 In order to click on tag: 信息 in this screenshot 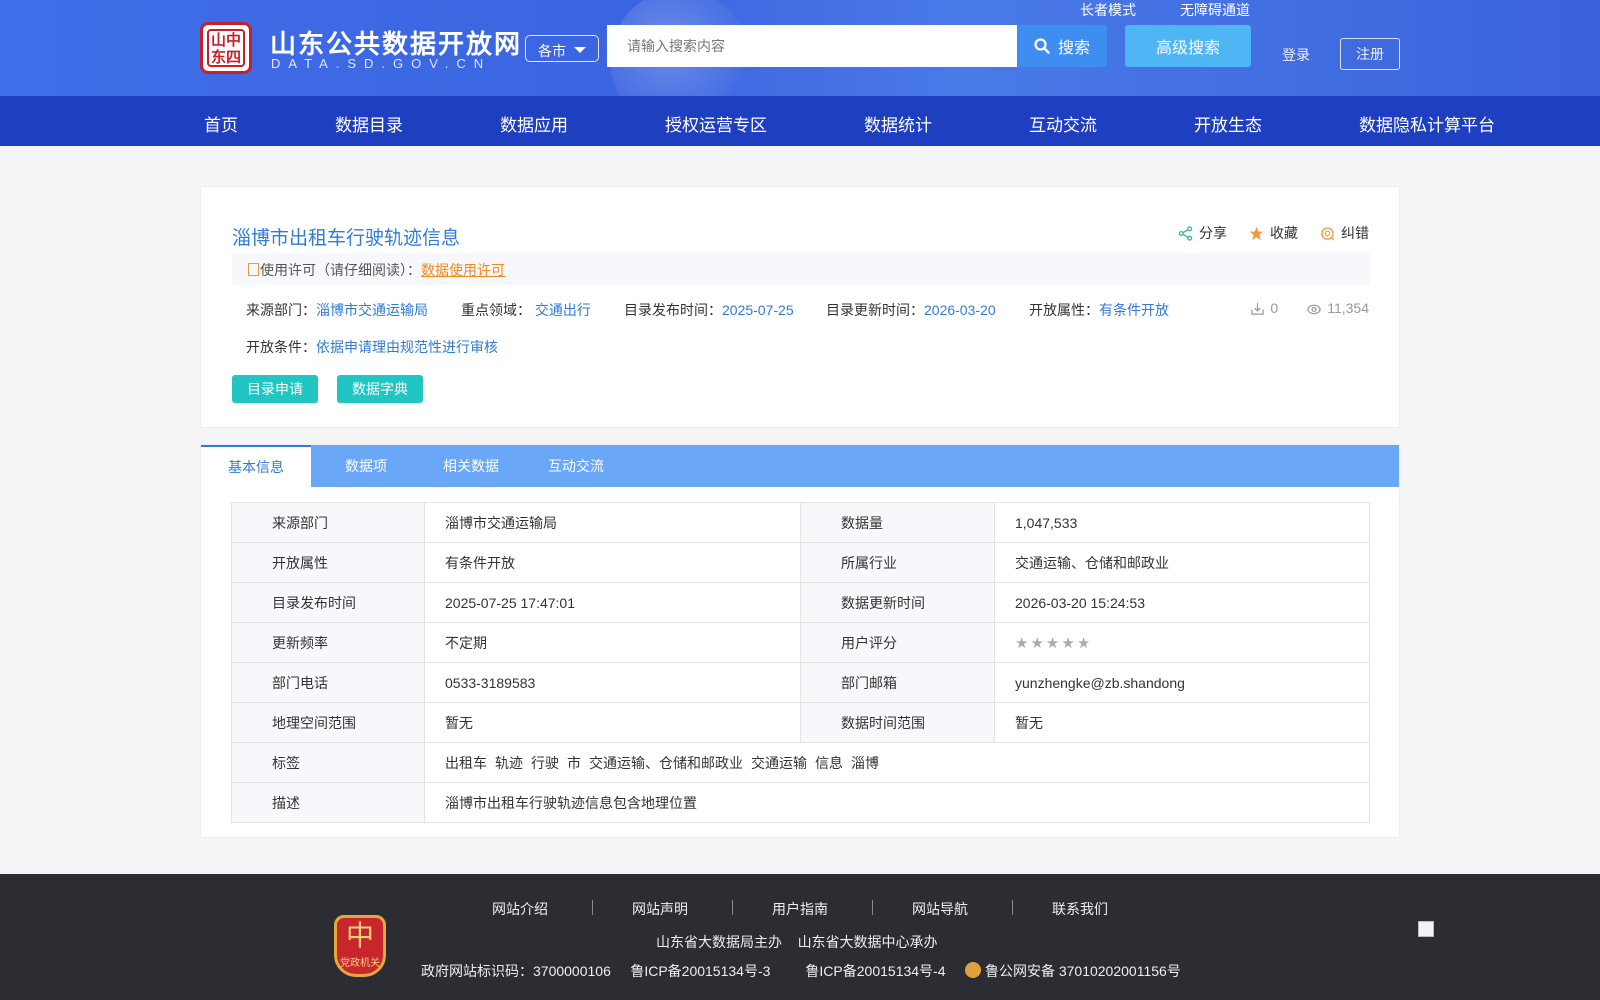, I will do `click(829, 762)`.